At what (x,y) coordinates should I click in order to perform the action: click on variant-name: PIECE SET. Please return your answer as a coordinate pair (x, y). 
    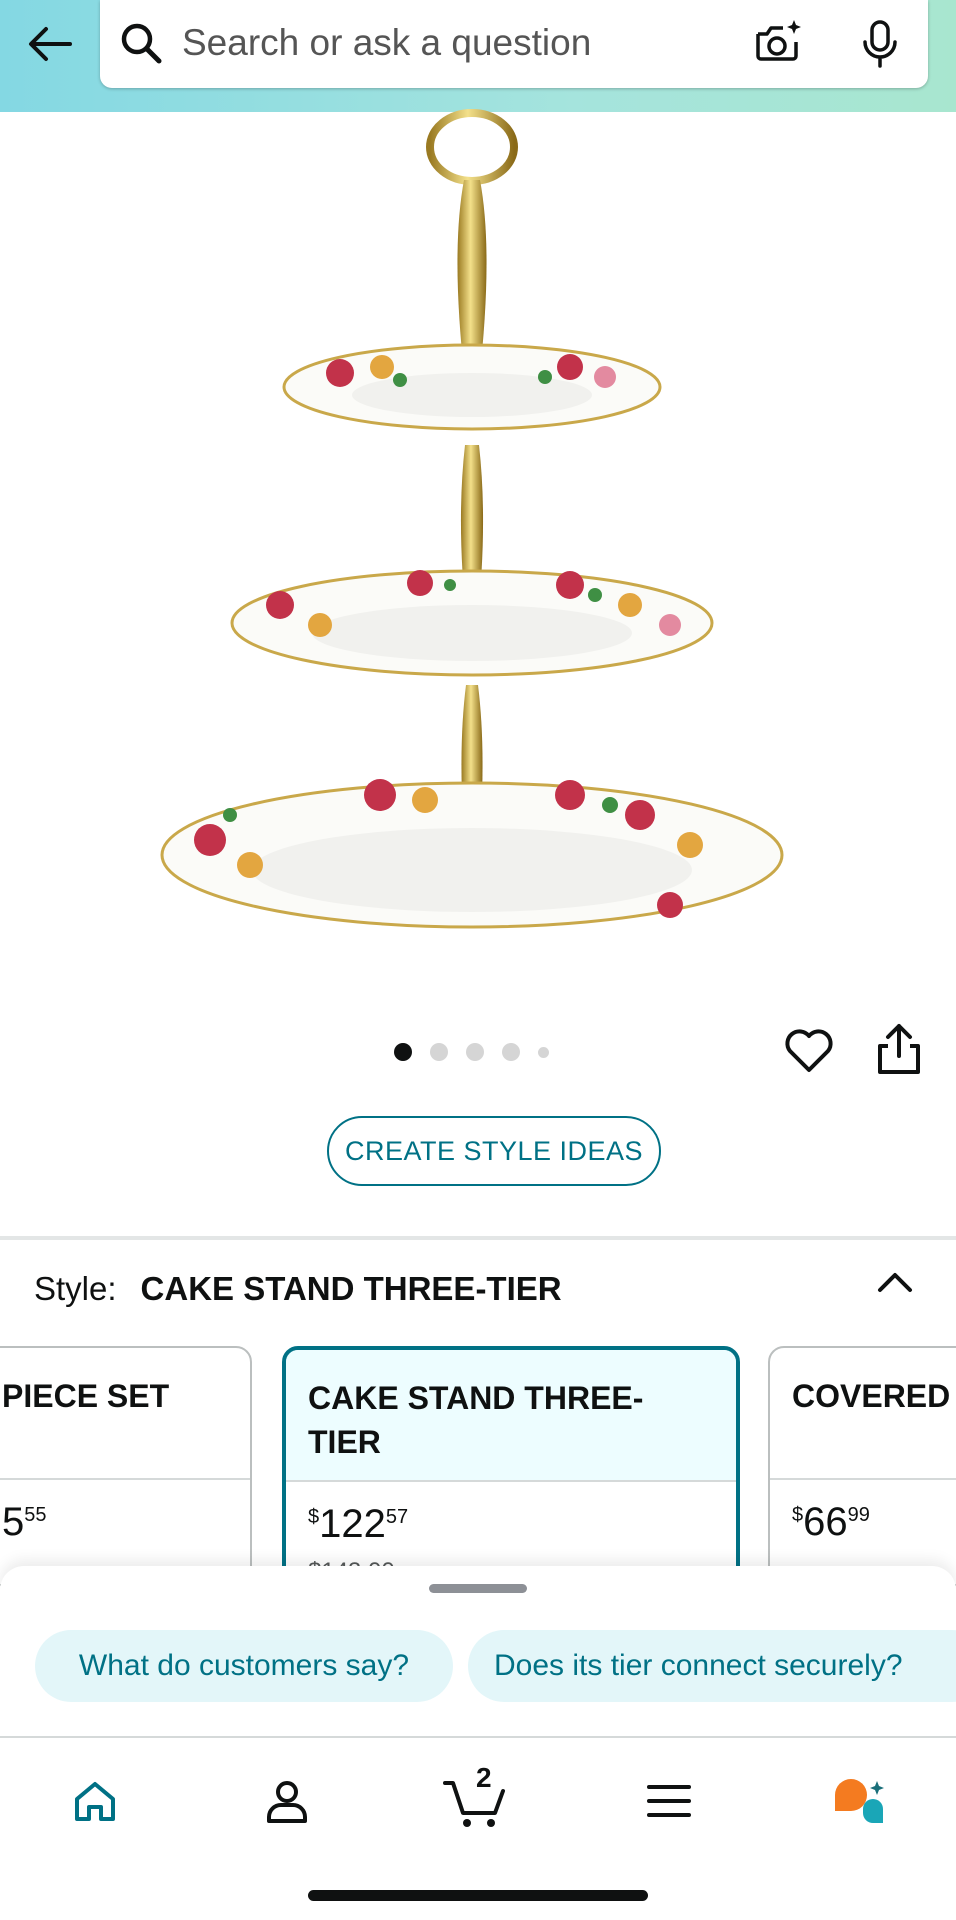
    Looking at the image, I should click on (86, 1396).